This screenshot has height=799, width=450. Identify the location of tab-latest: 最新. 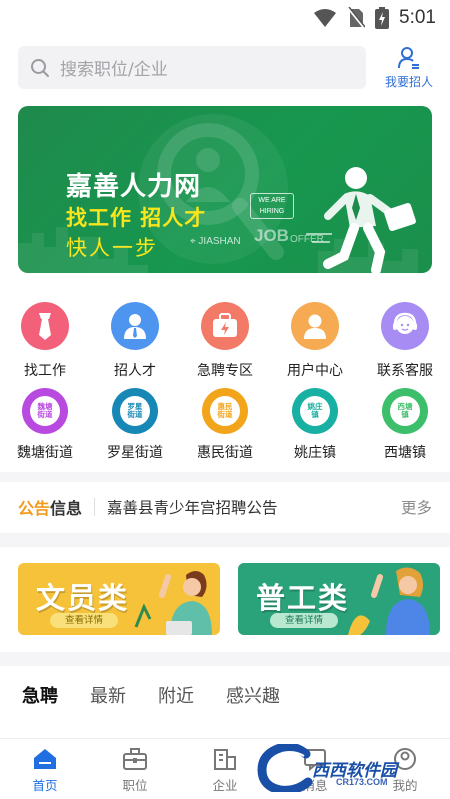
(108, 695).